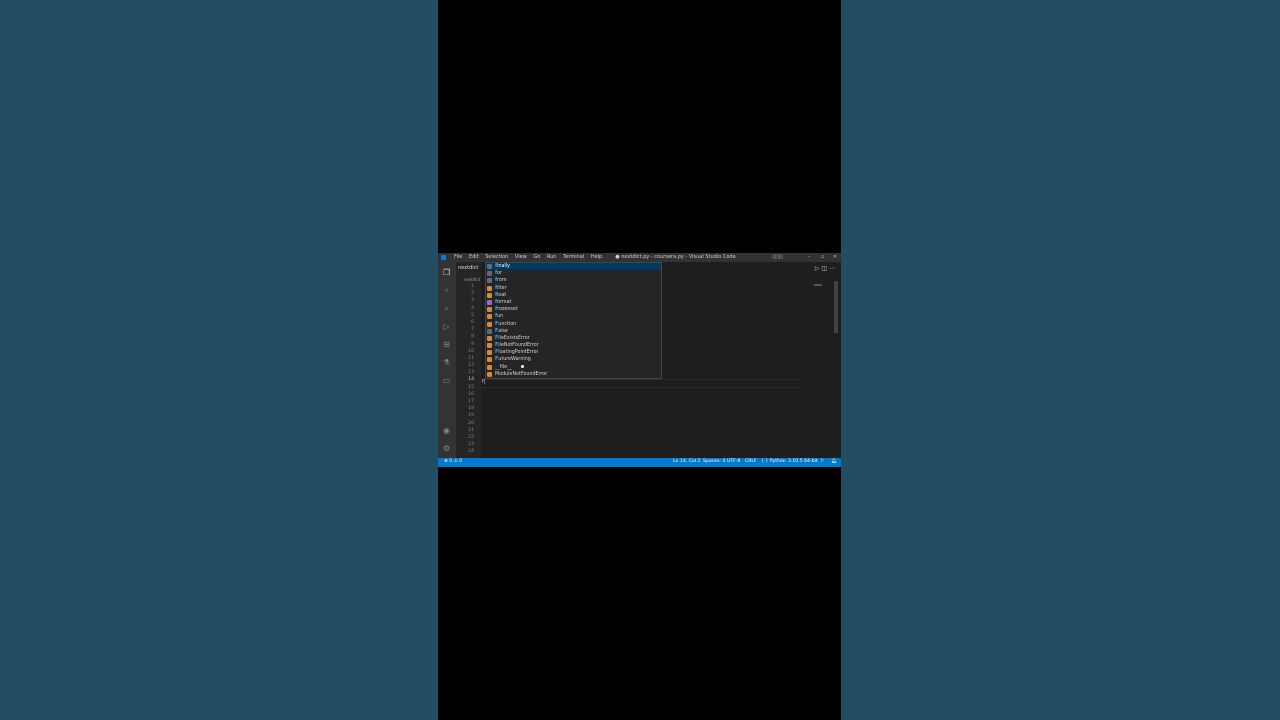 Image resolution: width=1280 pixels, height=720 pixels. Describe the element at coordinates (573, 273) in the screenshot. I see `suggestion-item: for` at that location.